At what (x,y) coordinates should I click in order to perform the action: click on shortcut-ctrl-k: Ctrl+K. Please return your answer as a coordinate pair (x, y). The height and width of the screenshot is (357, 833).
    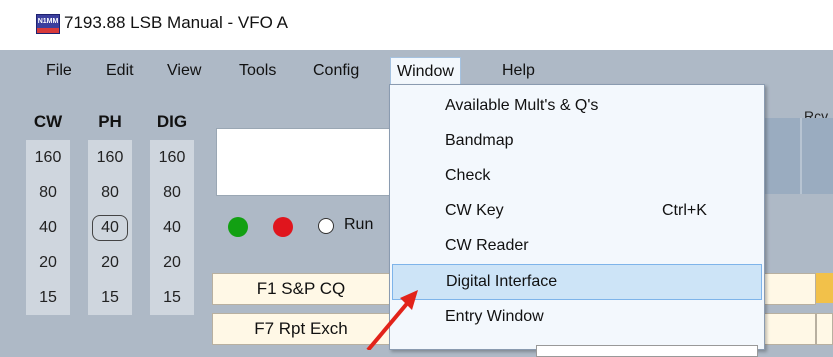
    Looking at the image, I should click on (684, 210).